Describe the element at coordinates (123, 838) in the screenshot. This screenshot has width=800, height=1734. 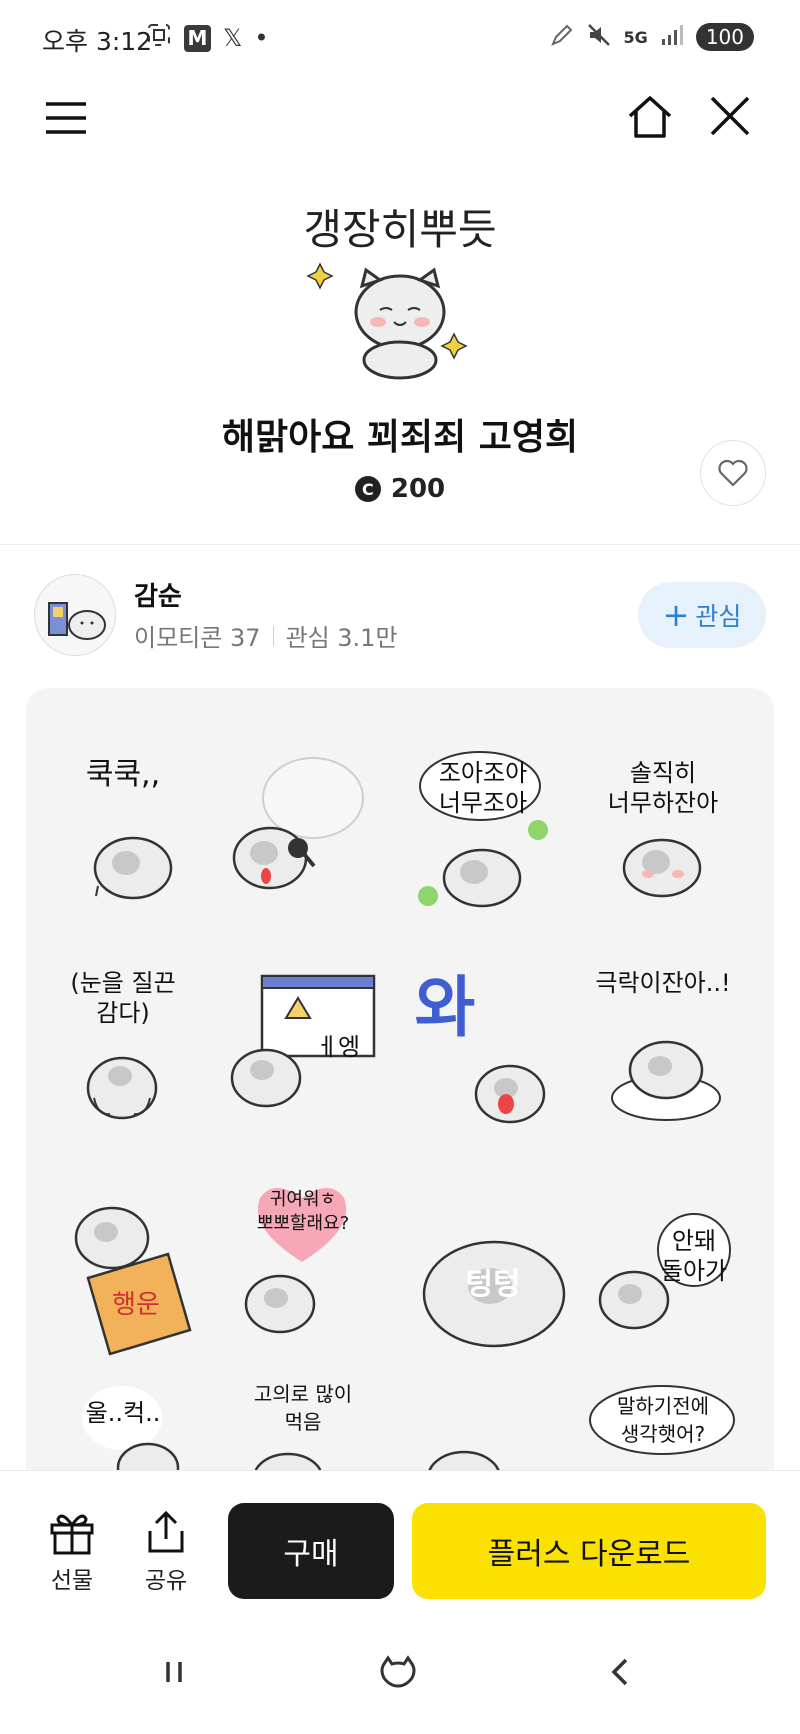
I see `sticker-item: 쿡쿡,,` at that location.